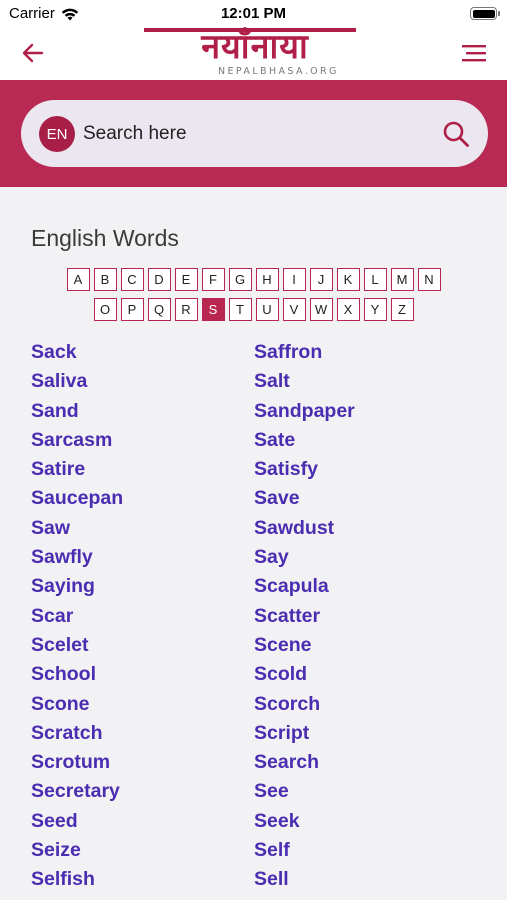 The image size is (507, 900). I want to click on app-header: नयाँनाया NEPALBHASA.ORG, so click(253, 53).